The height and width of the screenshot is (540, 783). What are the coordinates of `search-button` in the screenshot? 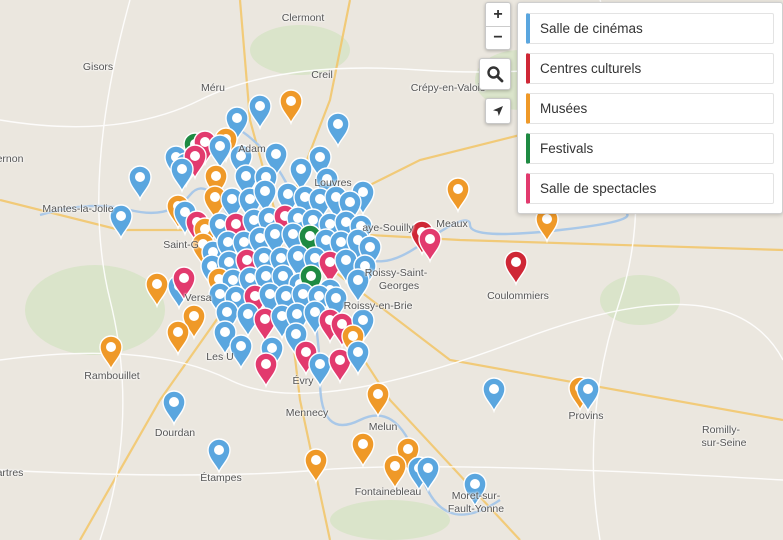 It's located at (495, 74).